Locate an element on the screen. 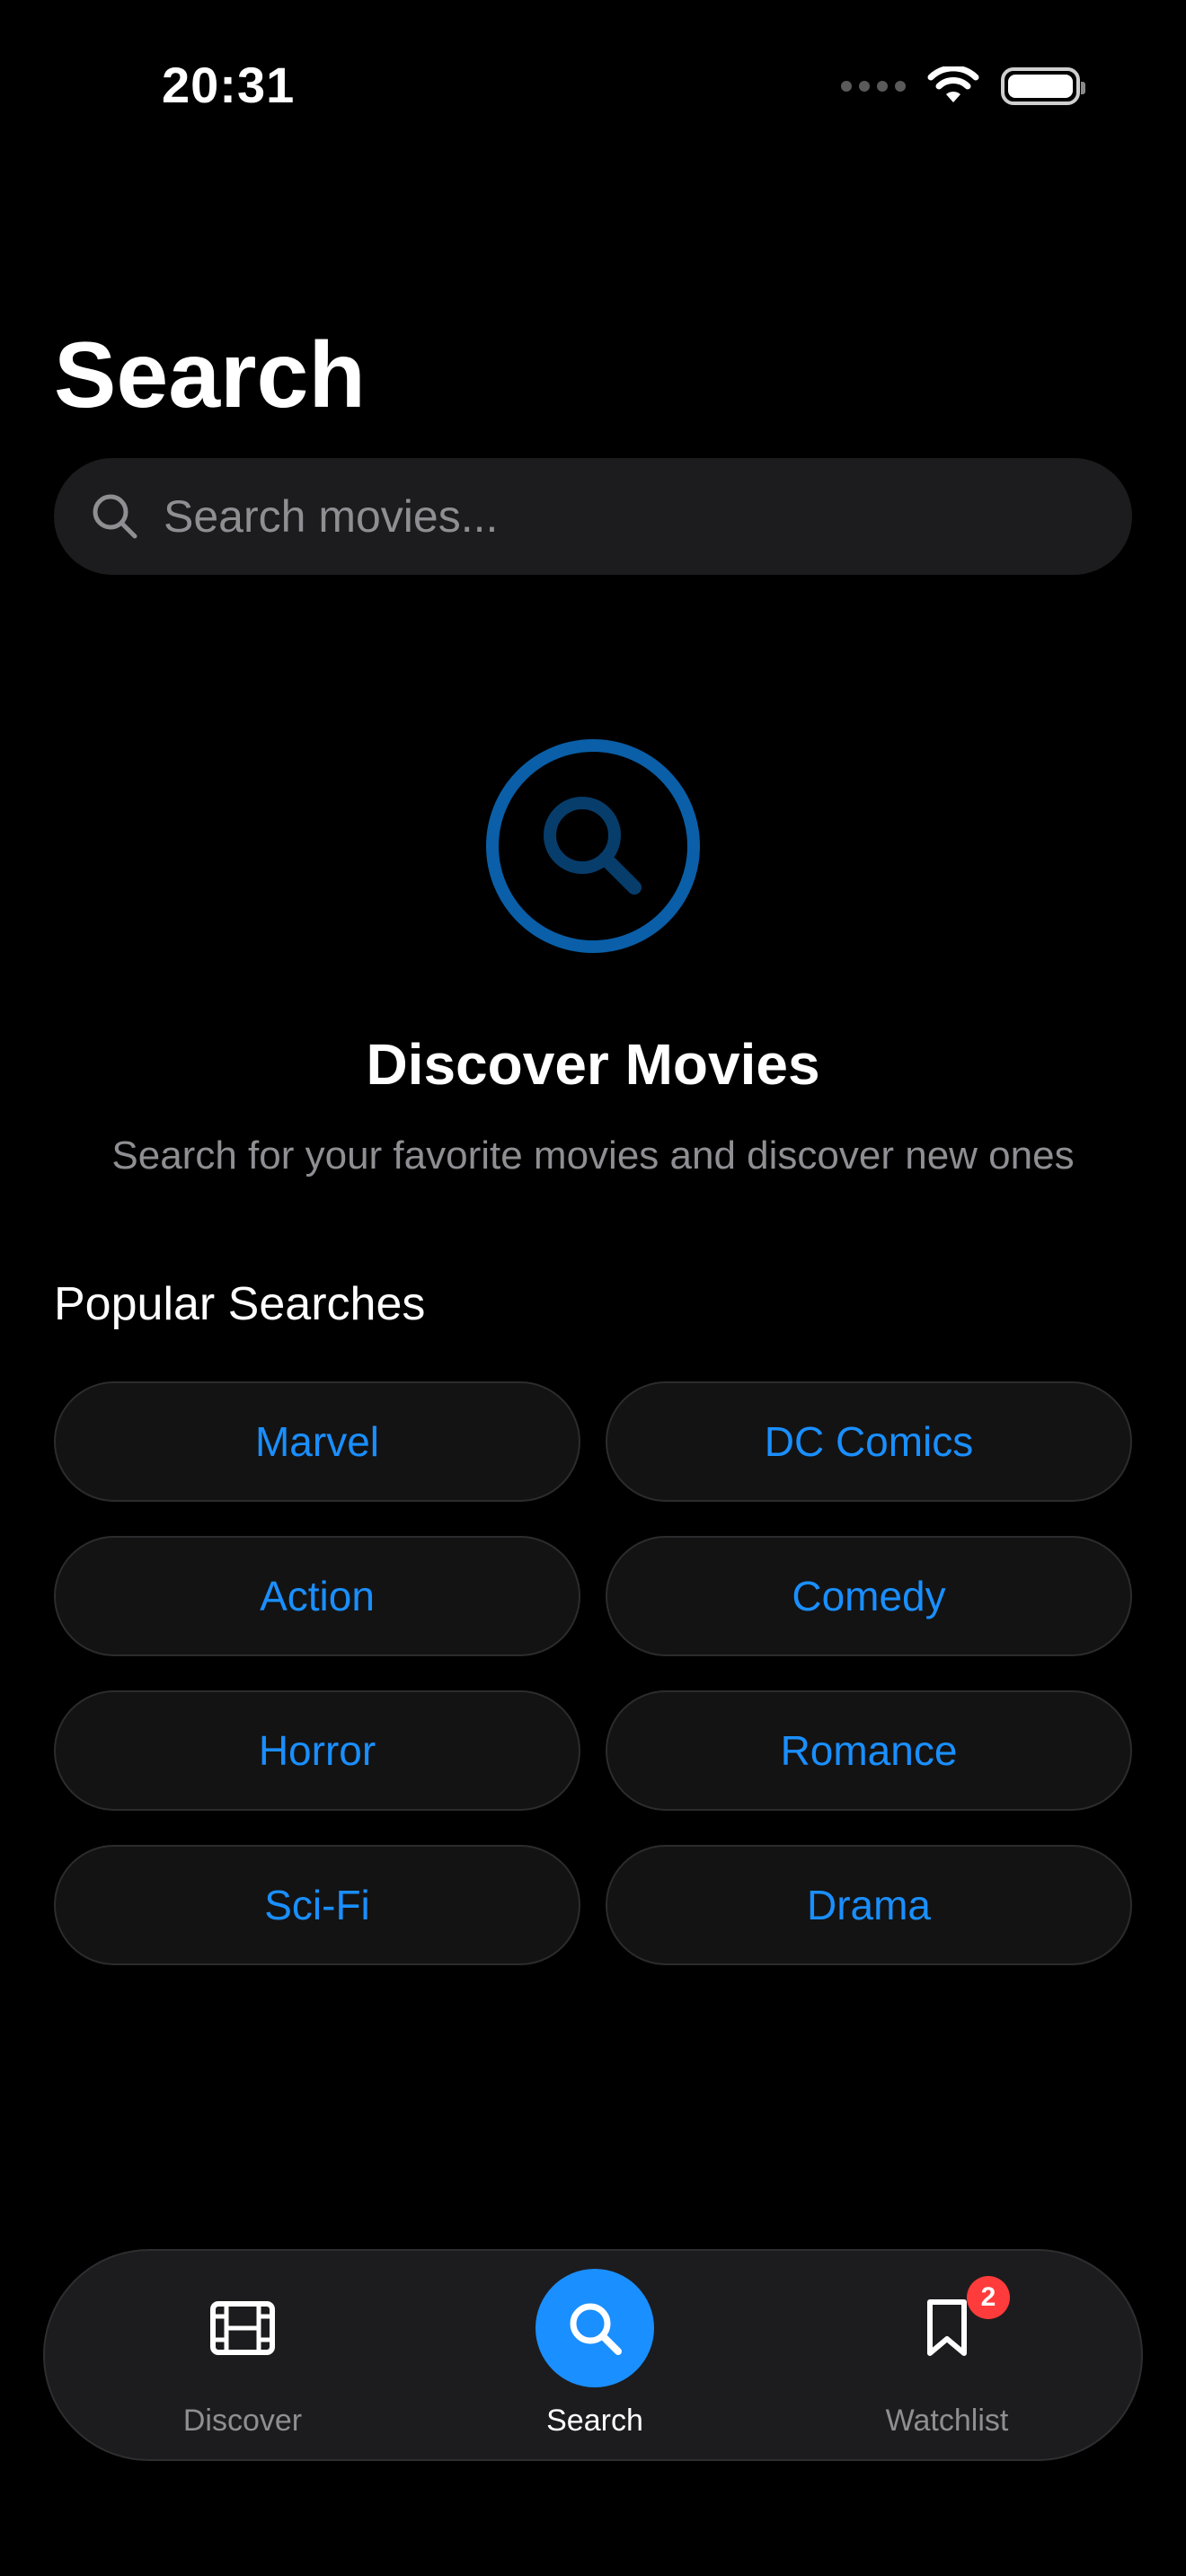  tab-search: Search is located at coordinates (595, 2355).